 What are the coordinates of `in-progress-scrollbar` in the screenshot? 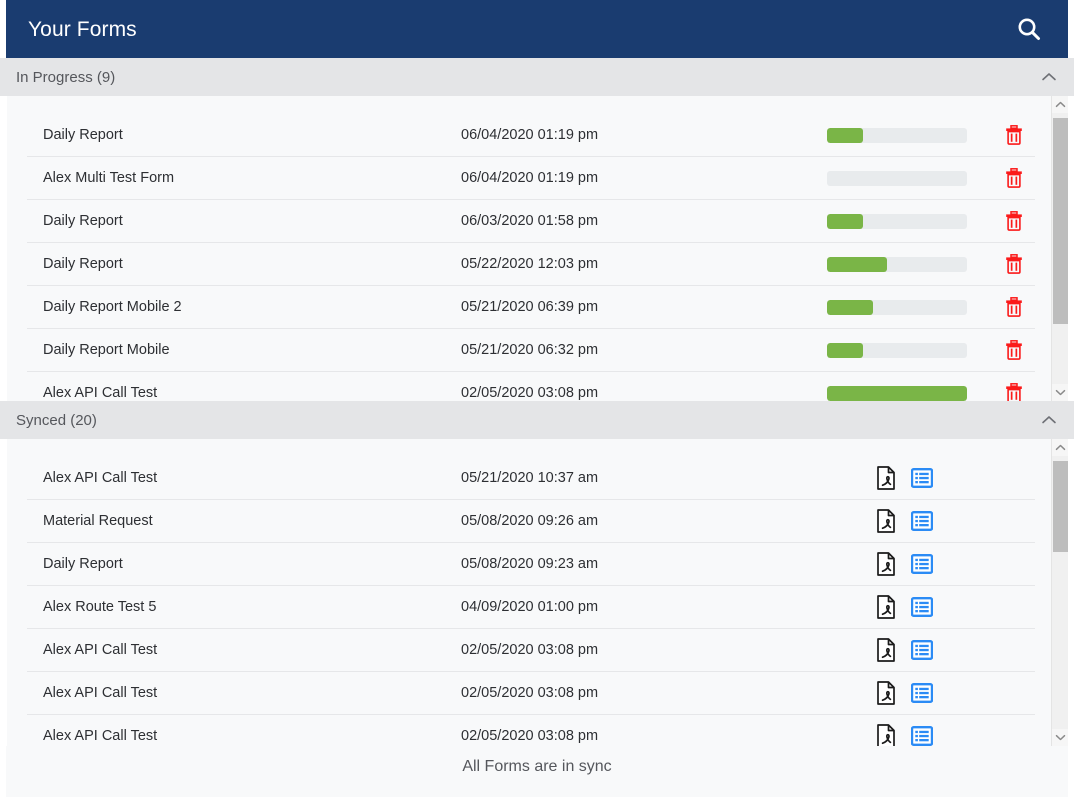 It's located at (1059, 248).